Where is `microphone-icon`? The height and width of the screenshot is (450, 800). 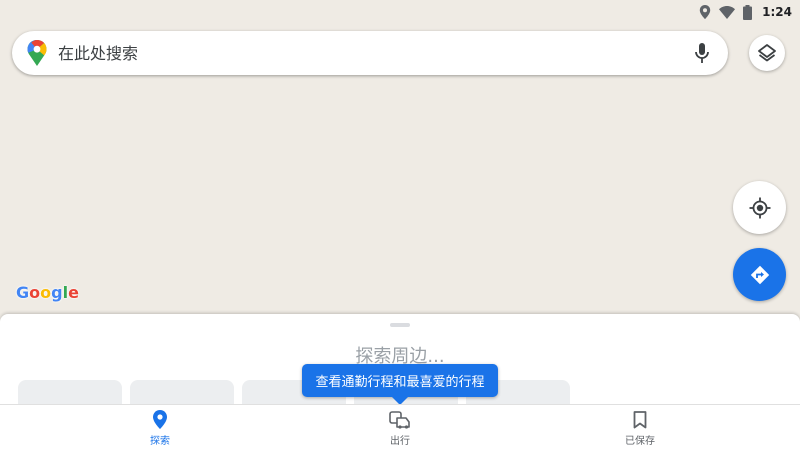 microphone-icon is located at coordinates (702, 53).